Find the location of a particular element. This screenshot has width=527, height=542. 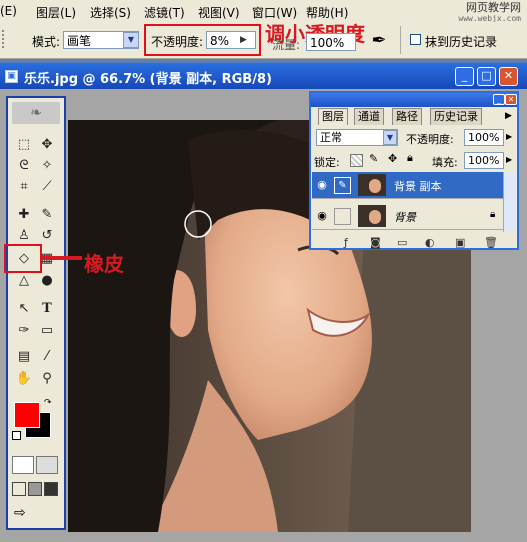

layer-style-icon: ƒ is located at coordinates (346, 242).